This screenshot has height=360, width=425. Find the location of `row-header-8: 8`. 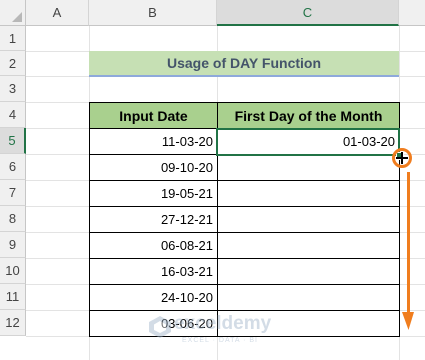

row-header-8: 8 is located at coordinates (13, 219).